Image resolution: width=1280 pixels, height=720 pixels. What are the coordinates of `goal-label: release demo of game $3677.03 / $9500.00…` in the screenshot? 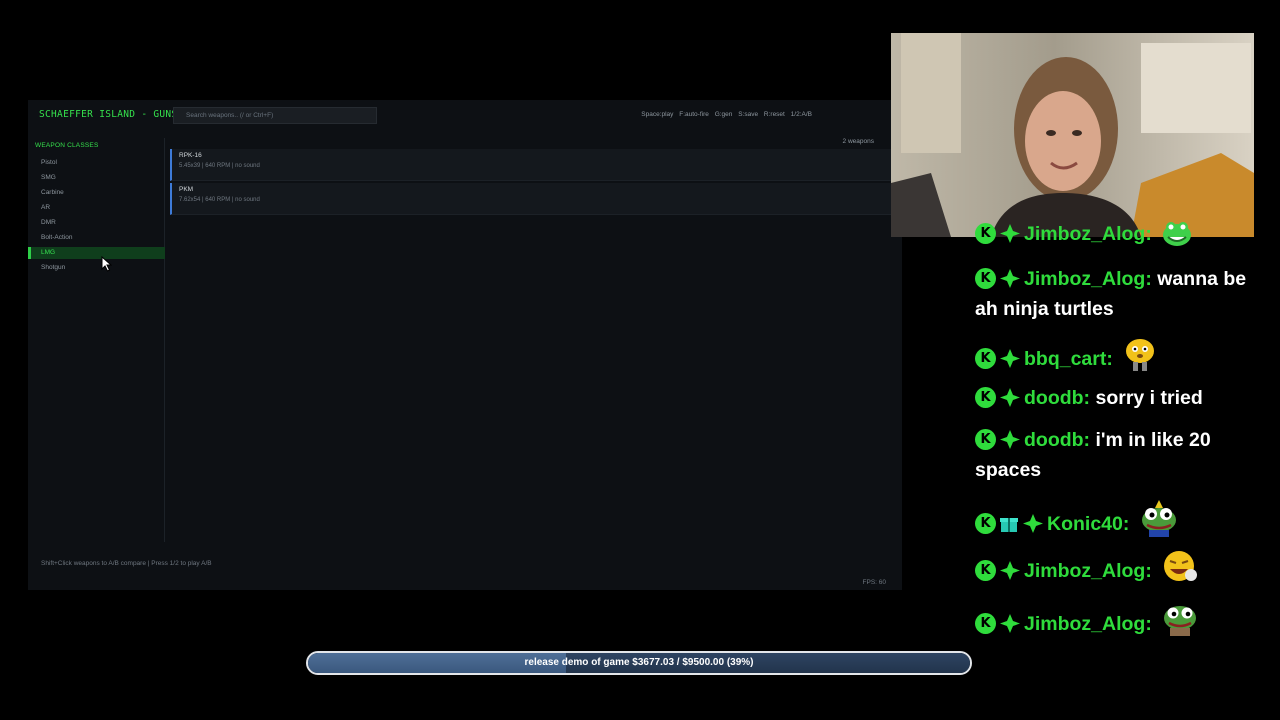 It's located at (639, 662).